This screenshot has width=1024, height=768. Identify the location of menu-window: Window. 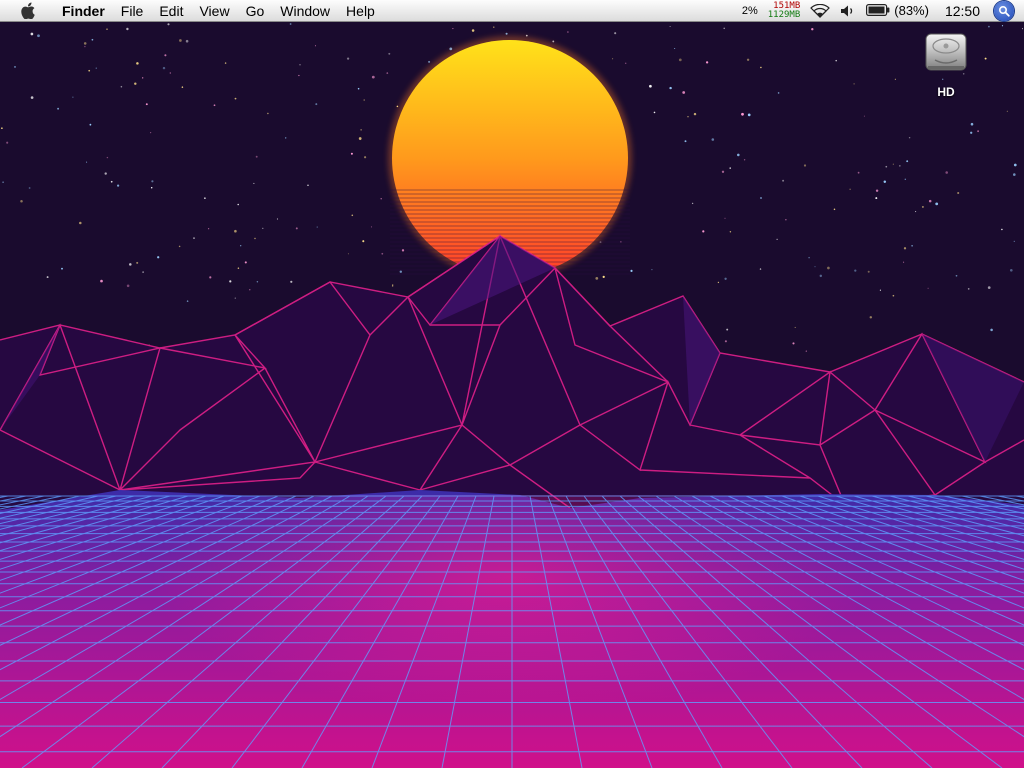
(305, 11).